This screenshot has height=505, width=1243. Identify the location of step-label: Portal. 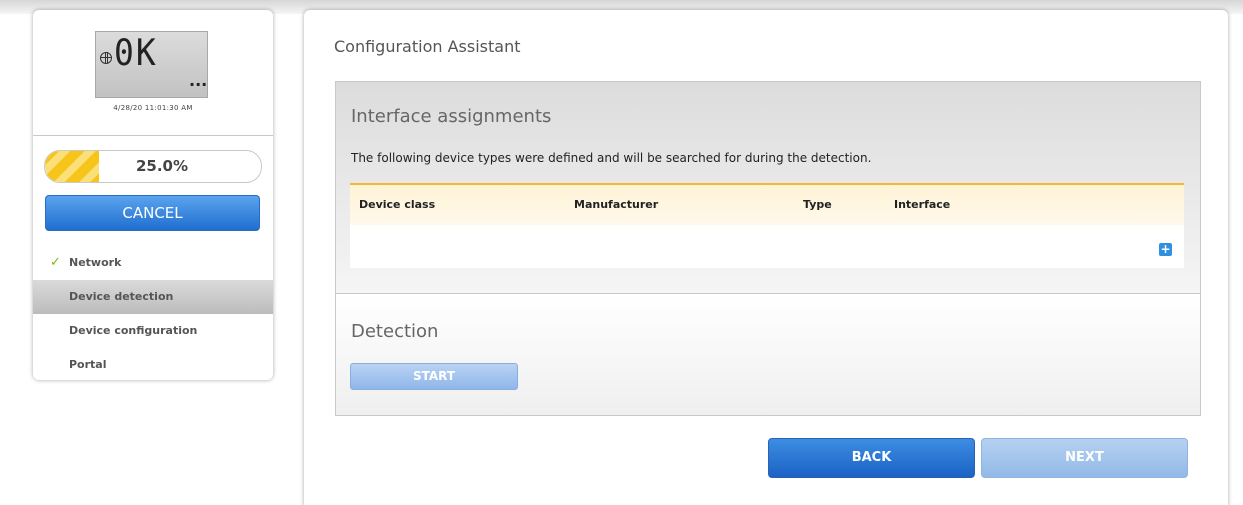
(88, 364).